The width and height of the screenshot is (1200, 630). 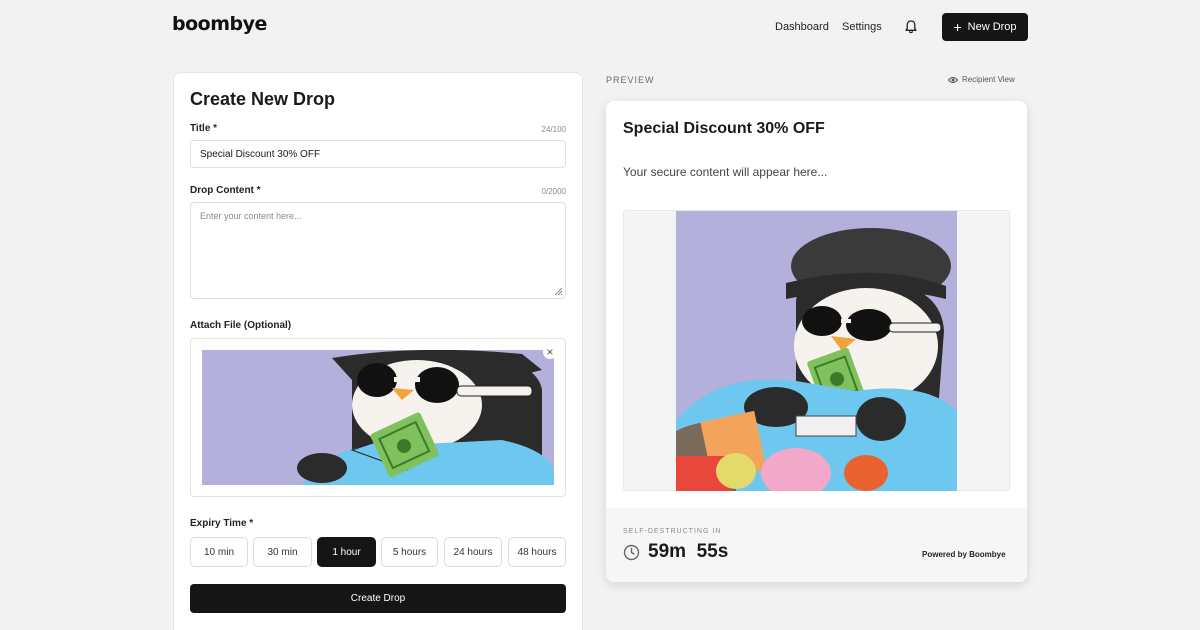 What do you see at coordinates (558, 291) in the screenshot?
I see `resize-handle-icon` at bounding box center [558, 291].